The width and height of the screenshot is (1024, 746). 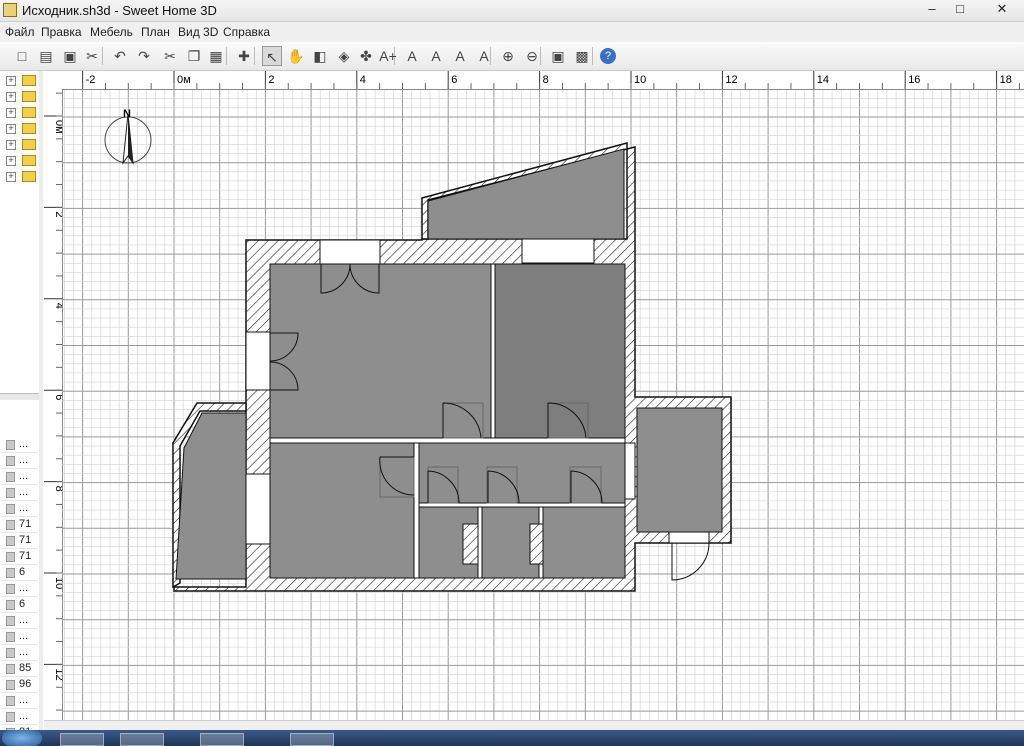 What do you see at coordinates (543, 80) in the screenshot?
I see `ruler-top: -2 0м 2 4 6 8 10 12 14 16 18` at bounding box center [543, 80].